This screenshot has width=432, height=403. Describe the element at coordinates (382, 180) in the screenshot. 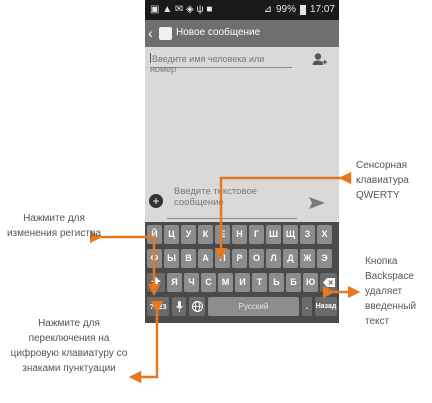

I see `annotation-qwerty: Сенсорная клавиатура QWERTY` at that location.